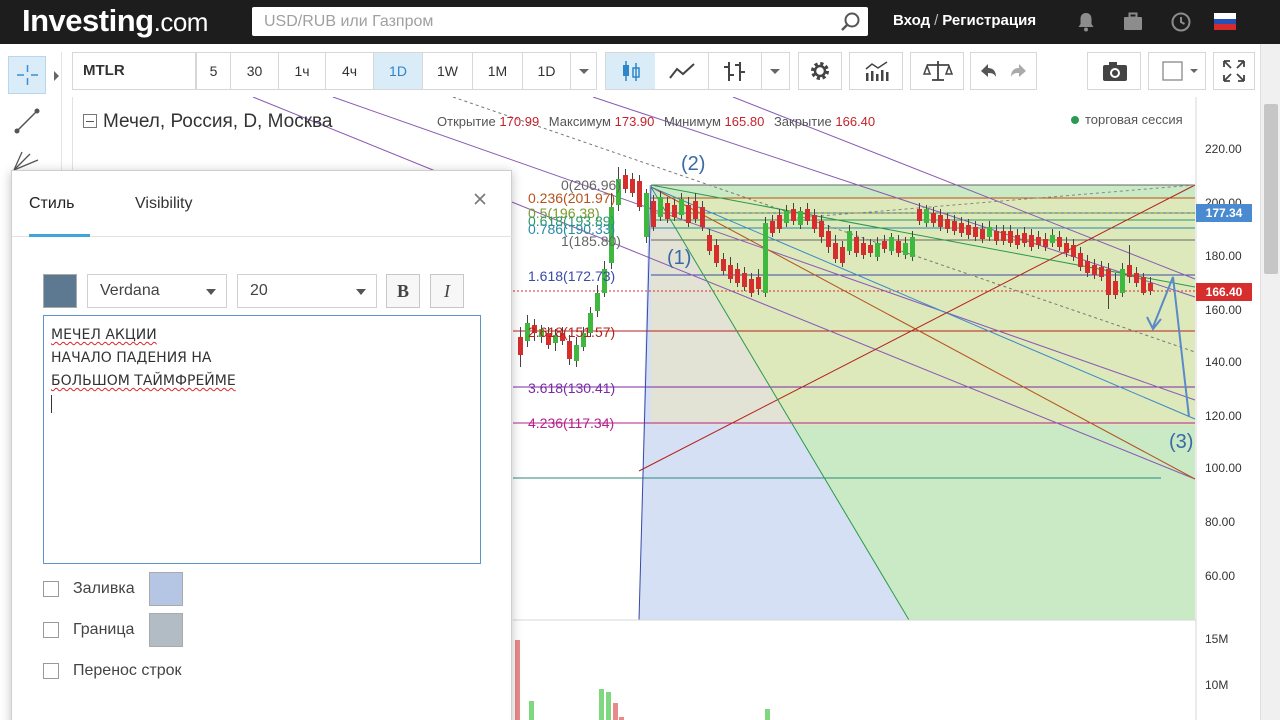 Image resolution: width=1280 pixels, height=720 pixels. I want to click on line-chart-button, so click(682, 71).